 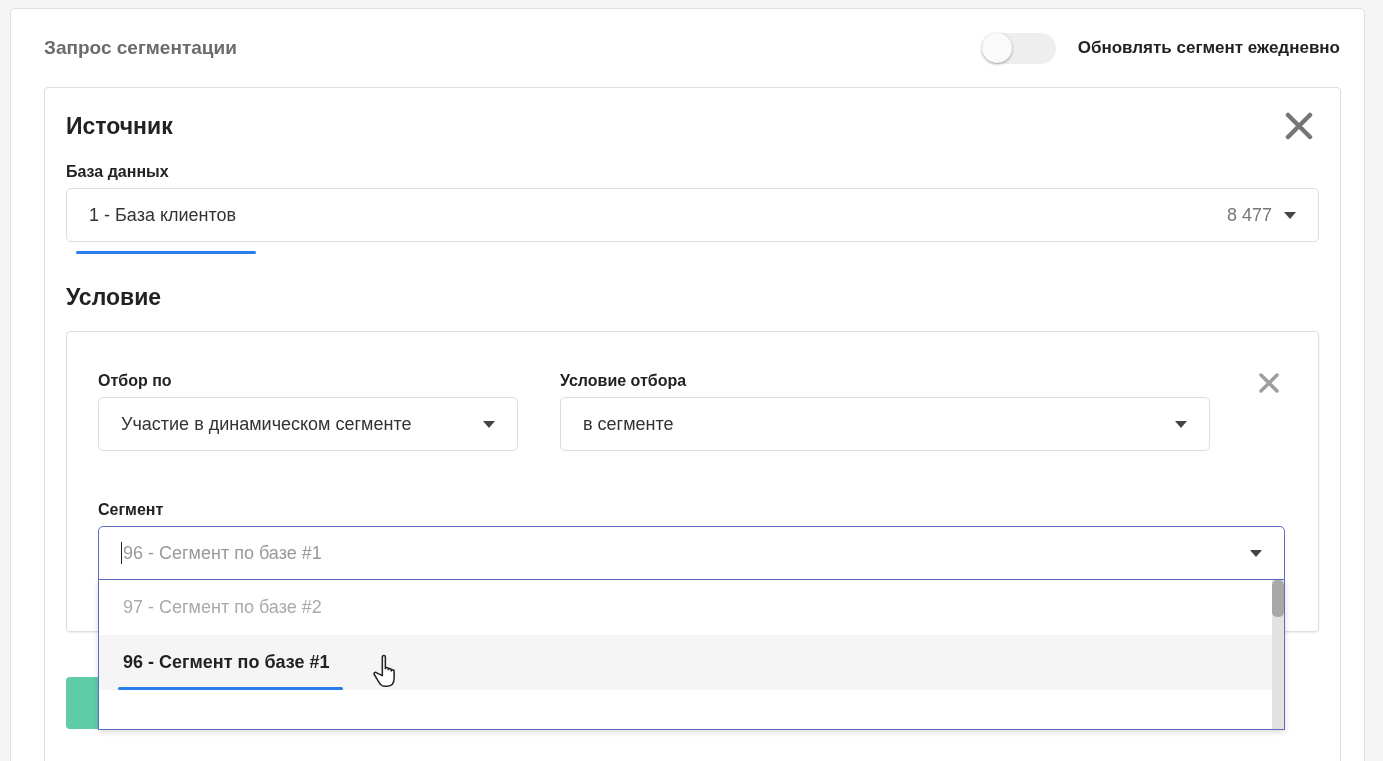 I want to click on condition-select: в сегменте, so click(x=885, y=424).